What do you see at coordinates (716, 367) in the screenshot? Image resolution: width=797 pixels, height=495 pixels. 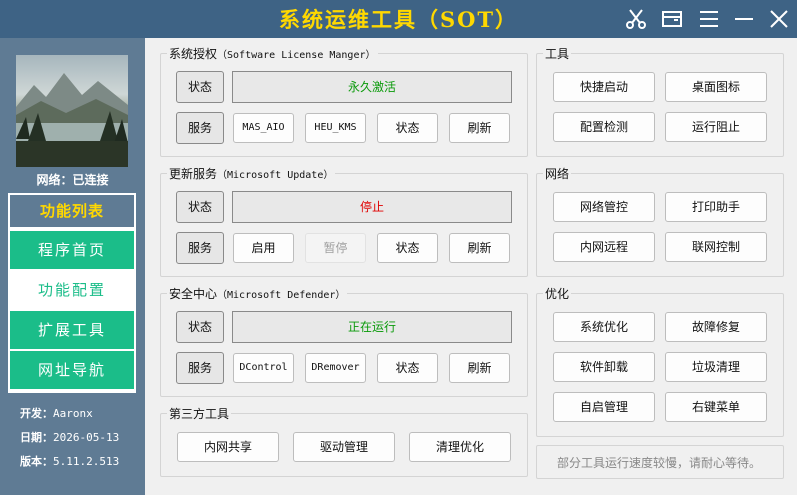 I see `junk-clean-button: 垃圾清理` at bounding box center [716, 367].